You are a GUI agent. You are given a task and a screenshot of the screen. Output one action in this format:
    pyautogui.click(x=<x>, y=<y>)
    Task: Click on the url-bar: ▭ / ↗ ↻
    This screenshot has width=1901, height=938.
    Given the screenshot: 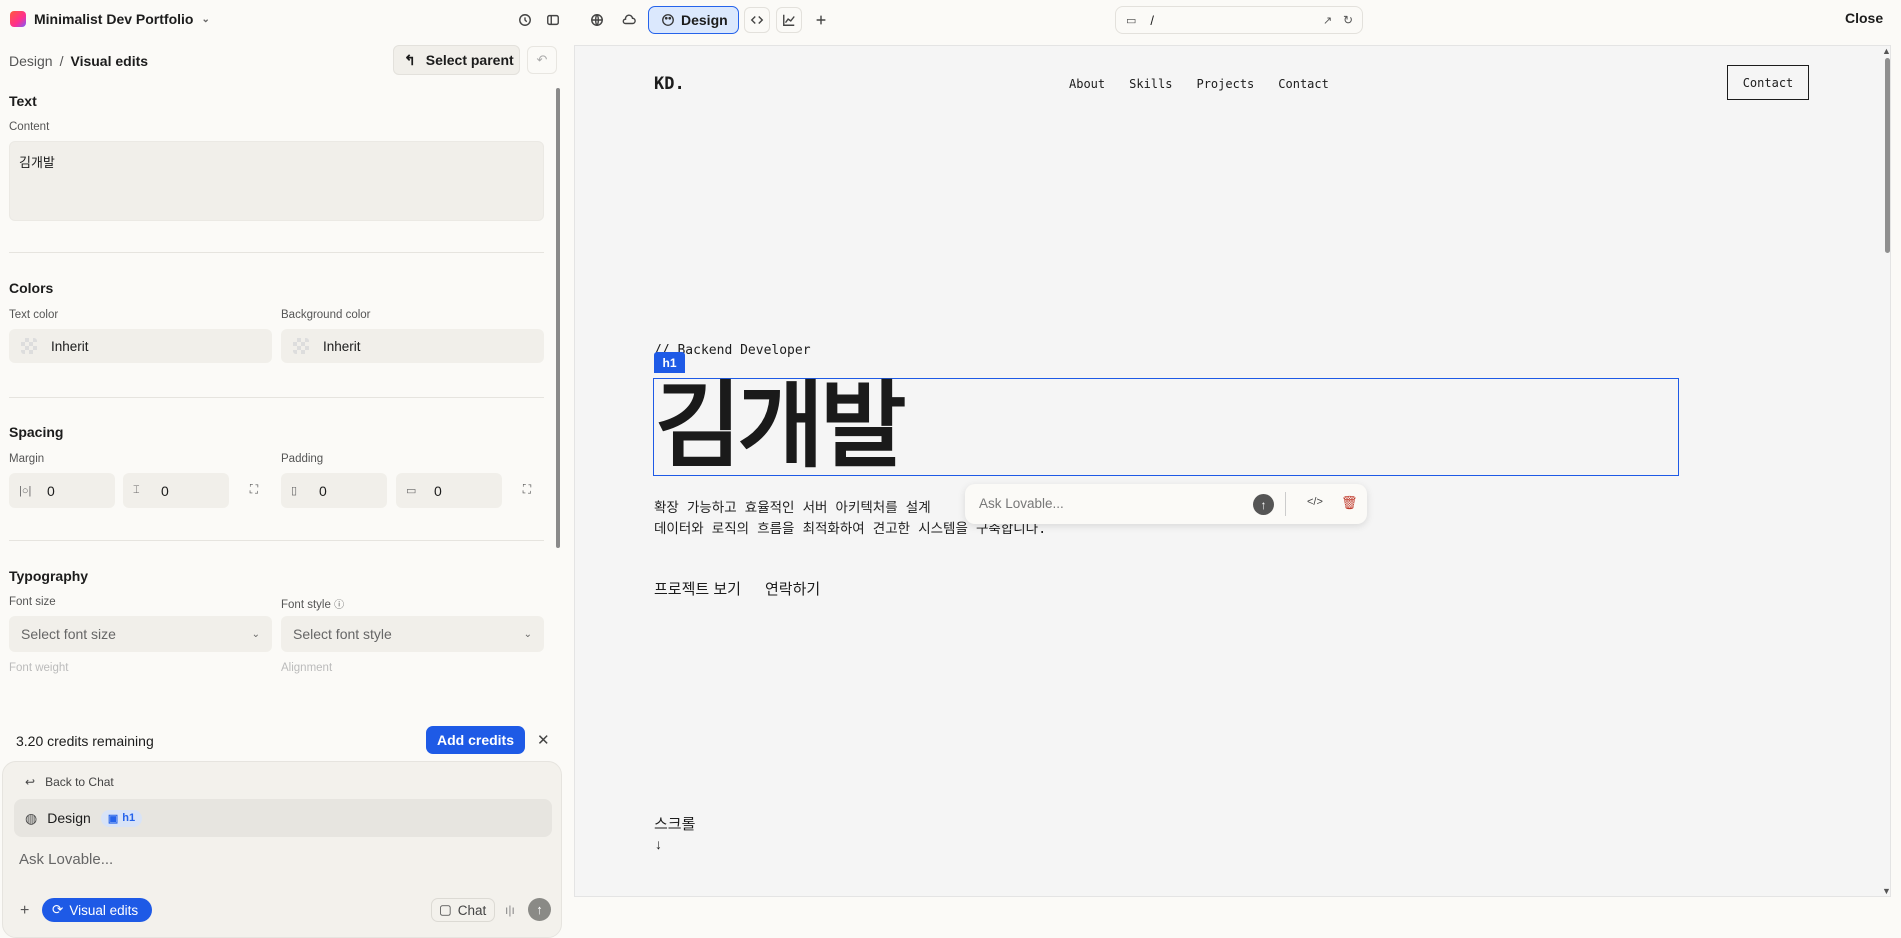 What is the action you would take?
    pyautogui.click(x=1239, y=20)
    